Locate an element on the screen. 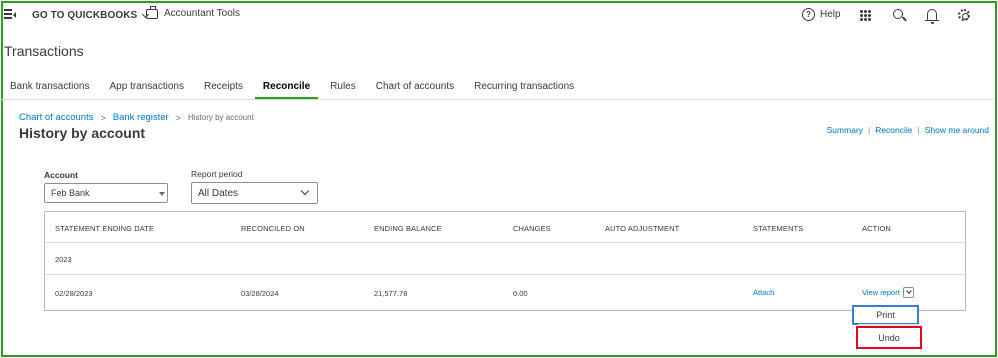  tab-app-transactions: App transactions is located at coordinates (147, 89).